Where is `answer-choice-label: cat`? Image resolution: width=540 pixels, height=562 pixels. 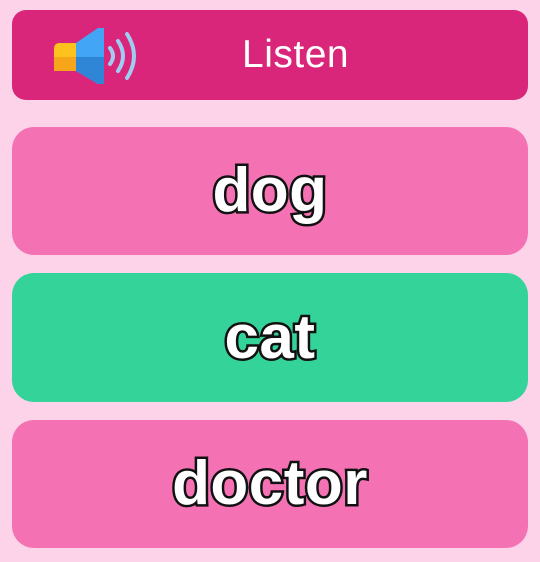 answer-choice-label: cat is located at coordinates (270, 337).